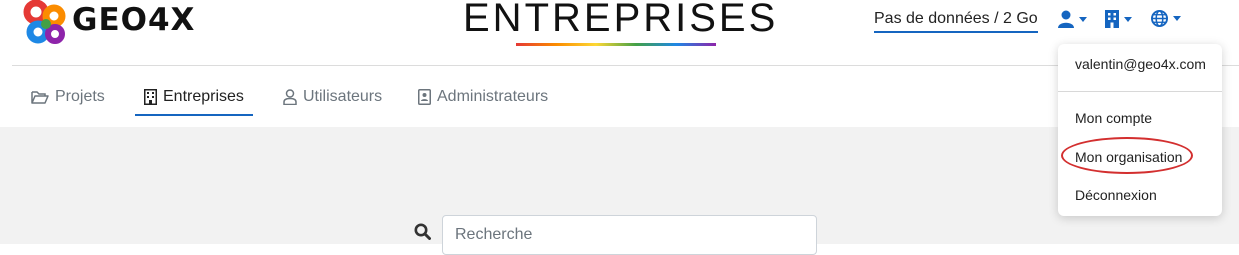 Image resolution: width=1239 pixels, height=255 pixels. What do you see at coordinates (1127, 155) in the screenshot?
I see `highlight-annotation` at bounding box center [1127, 155].